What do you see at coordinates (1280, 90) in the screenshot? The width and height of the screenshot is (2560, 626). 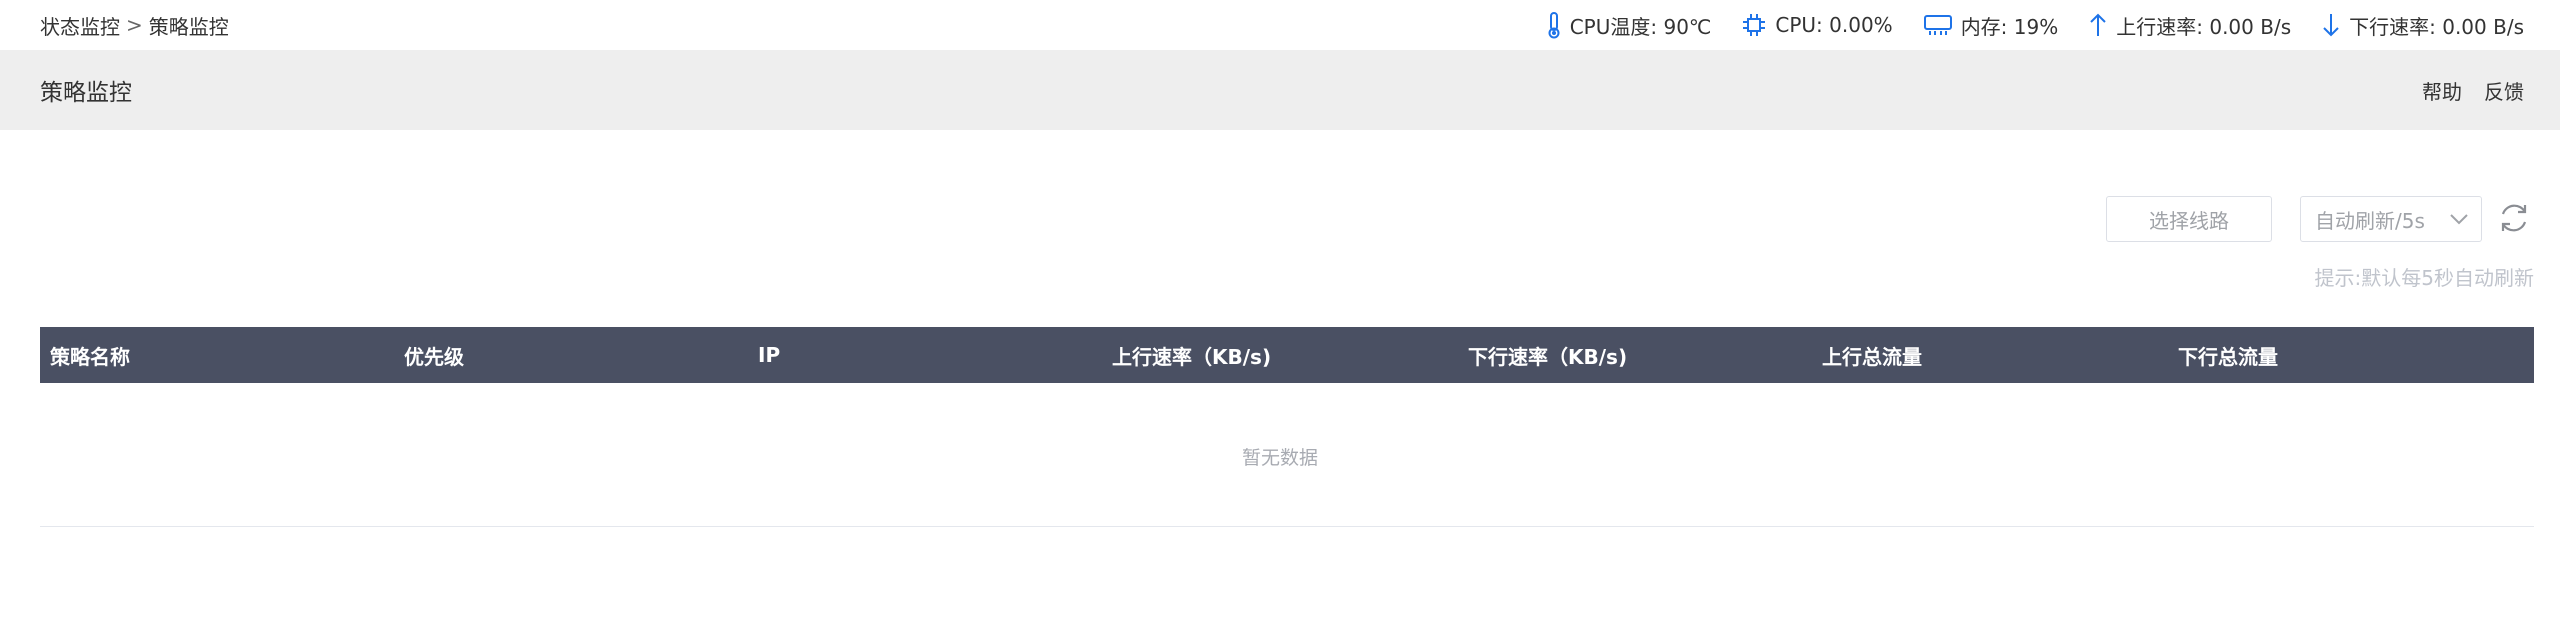 I see `page-title-bar: 策略监控 帮助 反馈` at bounding box center [1280, 90].